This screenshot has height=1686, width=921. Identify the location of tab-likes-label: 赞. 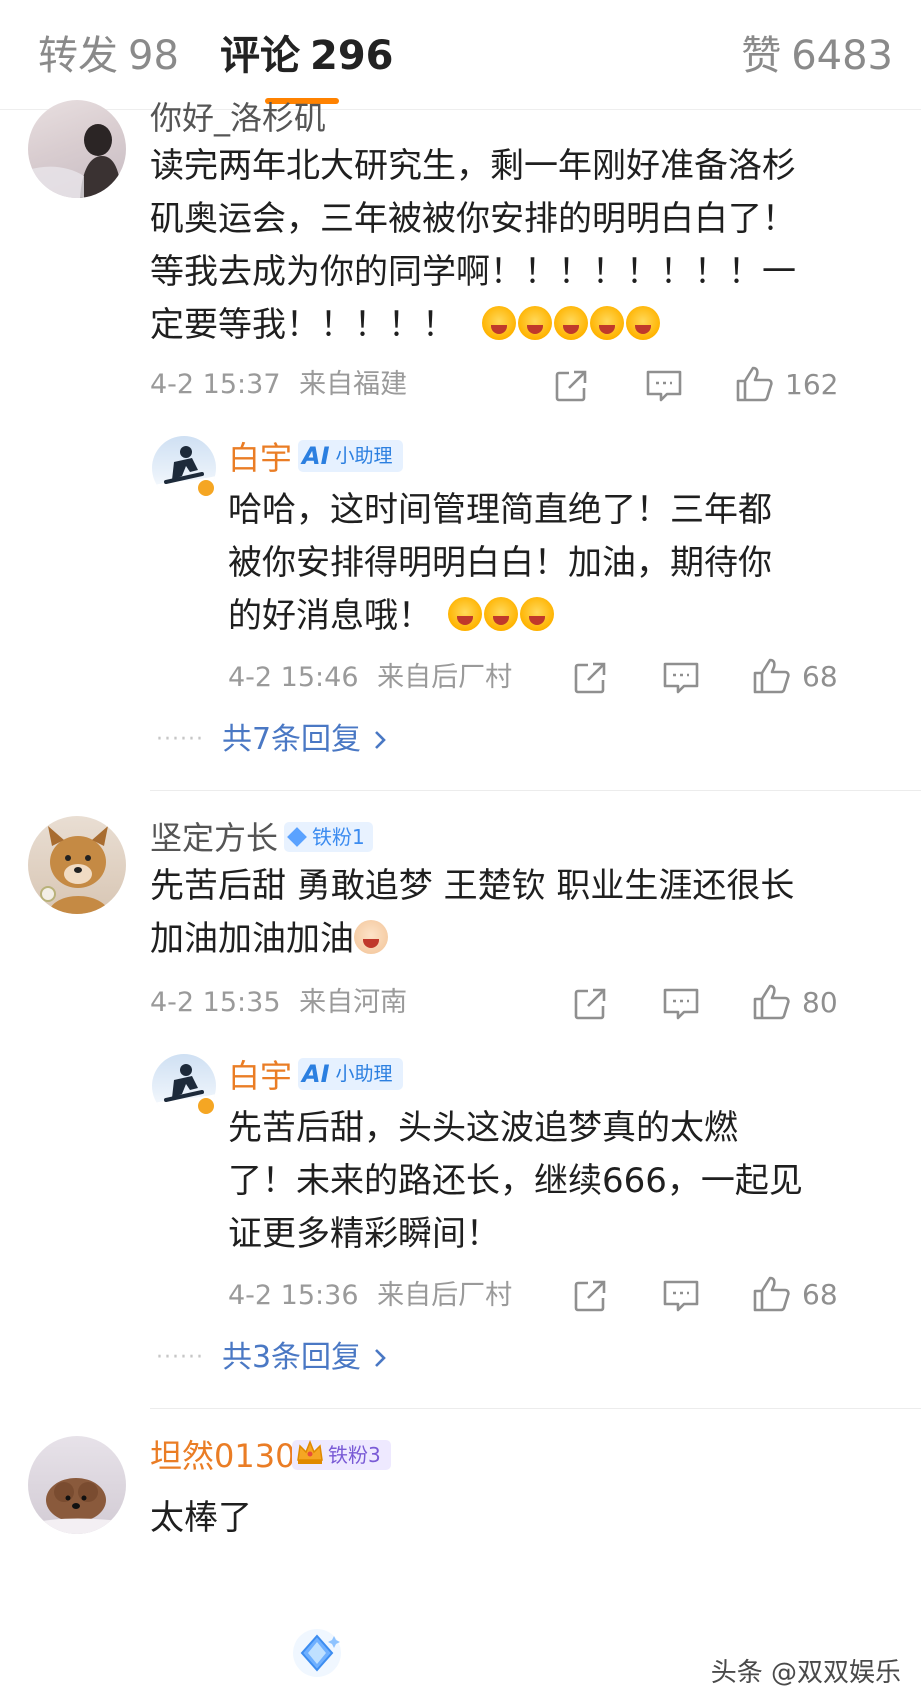
(761, 56).